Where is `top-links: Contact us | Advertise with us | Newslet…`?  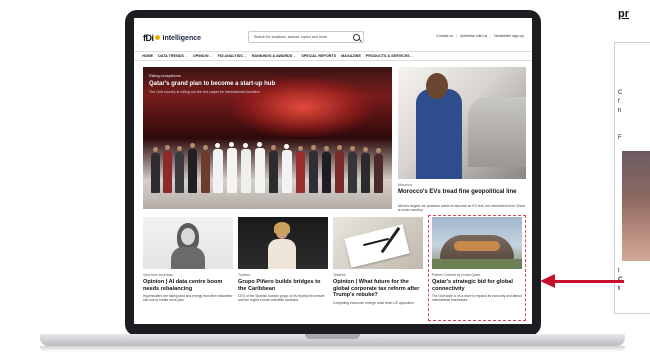
top-links: Contact us | Advertise with us | Newslet… is located at coordinates (480, 36).